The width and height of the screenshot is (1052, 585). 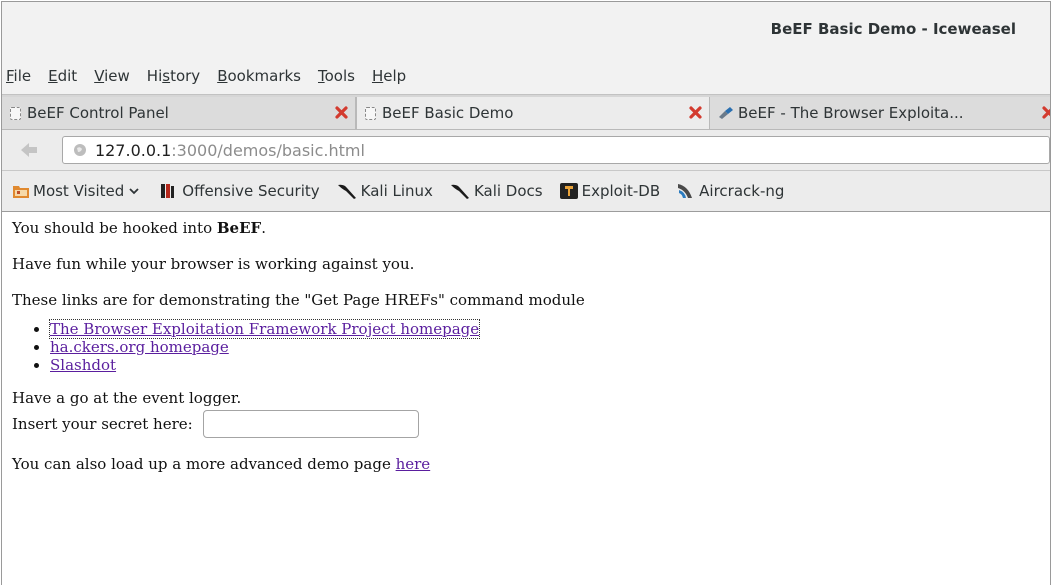 I want to click on bookmark-label: Exploit-DB, so click(x=621, y=191).